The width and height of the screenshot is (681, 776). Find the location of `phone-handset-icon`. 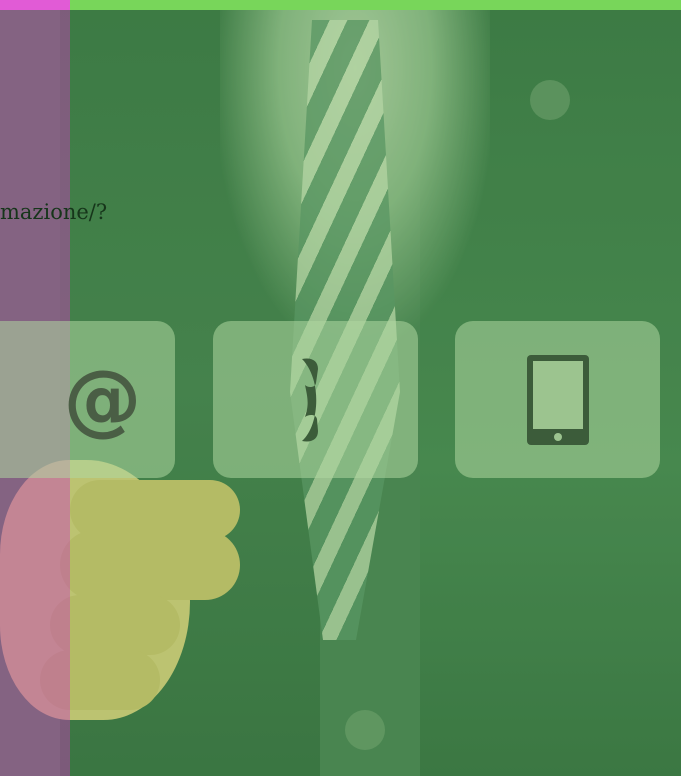

phone-handset-icon is located at coordinates (316, 400).